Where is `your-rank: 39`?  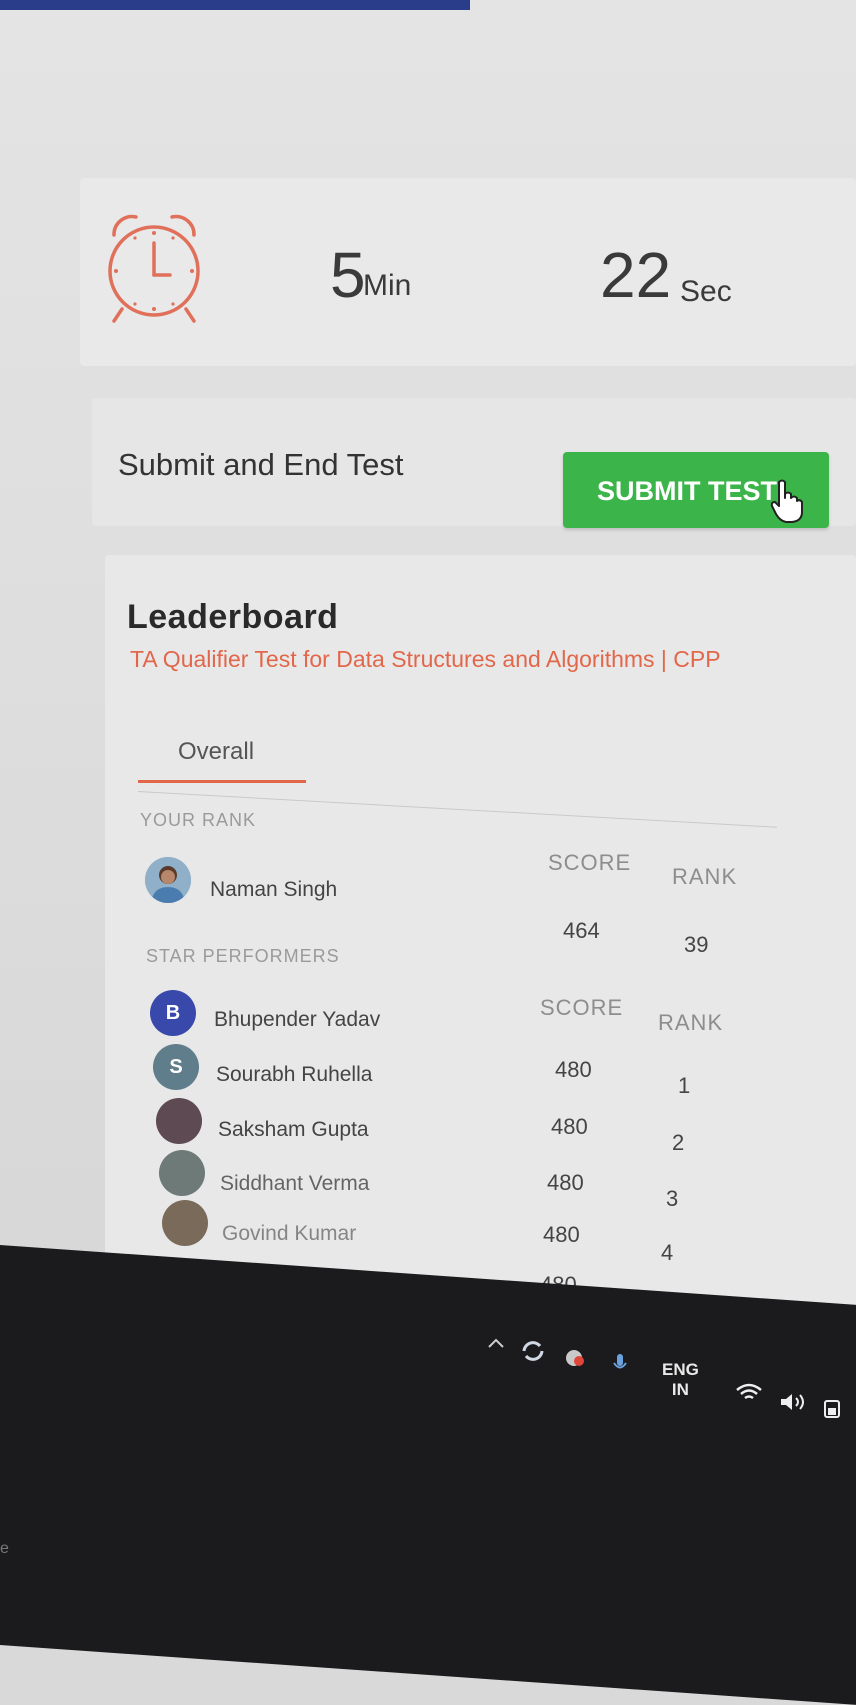
your-rank: 39 is located at coordinates (696, 944).